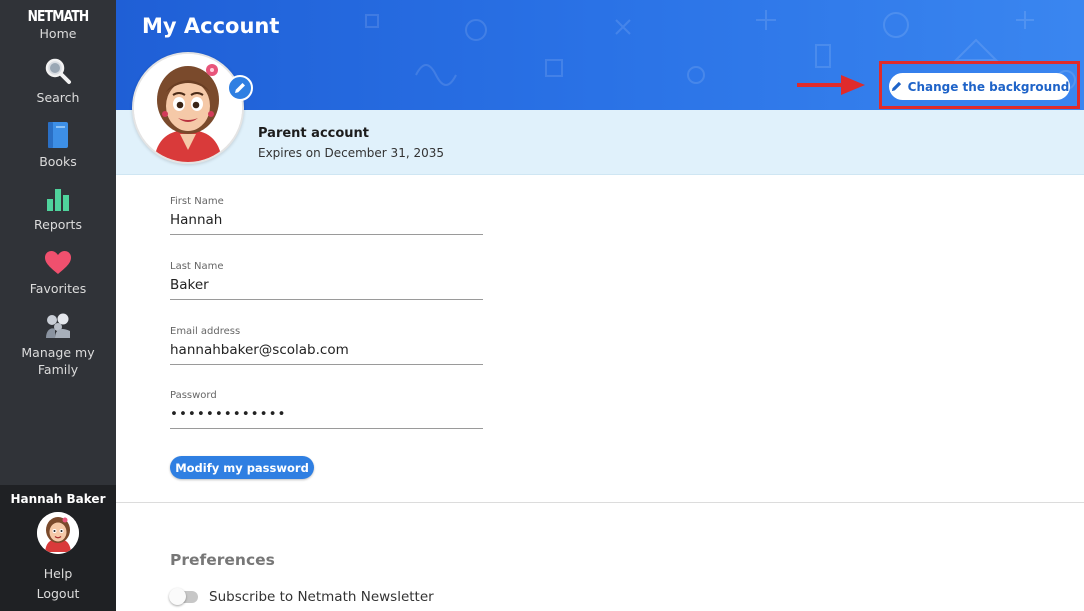 This screenshot has width=1084, height=611. I want to click on user-name: Hannah Baker, so click(58, 499).